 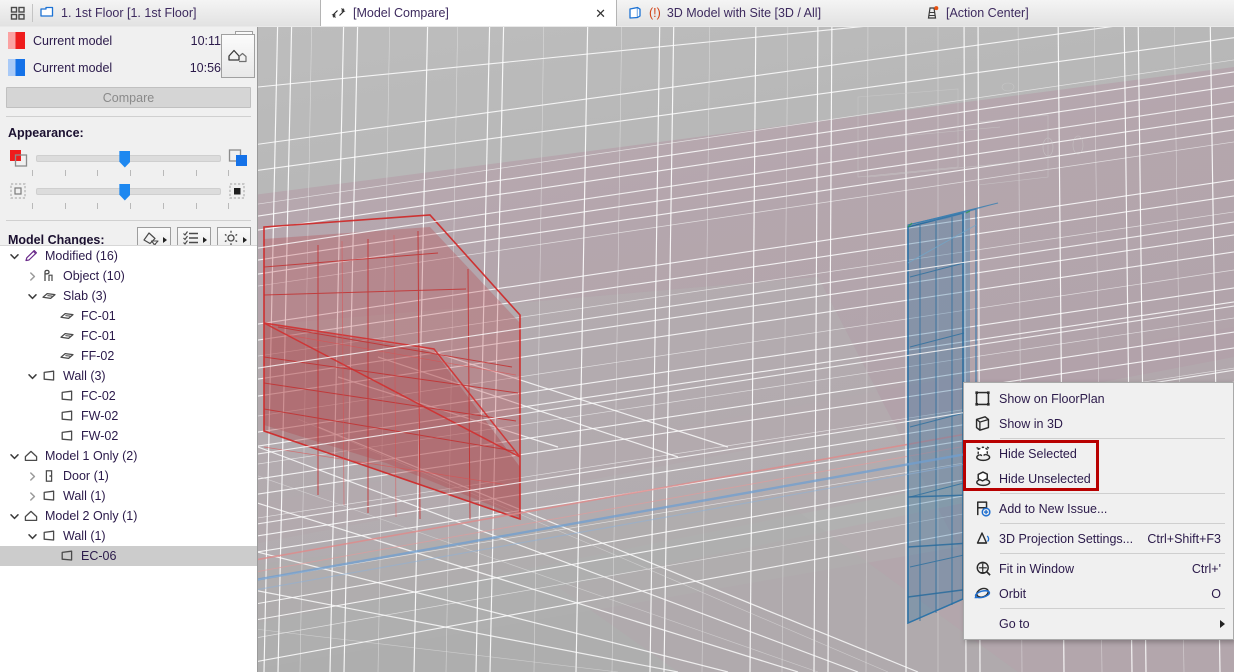 I want to click on tab-action-center: [Action Center], so click(x=1074, y=13).